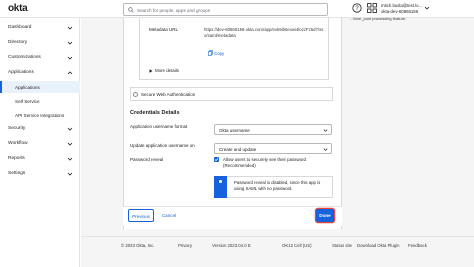  What do you see at coordinates (162, 145) in the screenshot?
I see `update-username-label: Update application username on` at bounding box center [162, 145].